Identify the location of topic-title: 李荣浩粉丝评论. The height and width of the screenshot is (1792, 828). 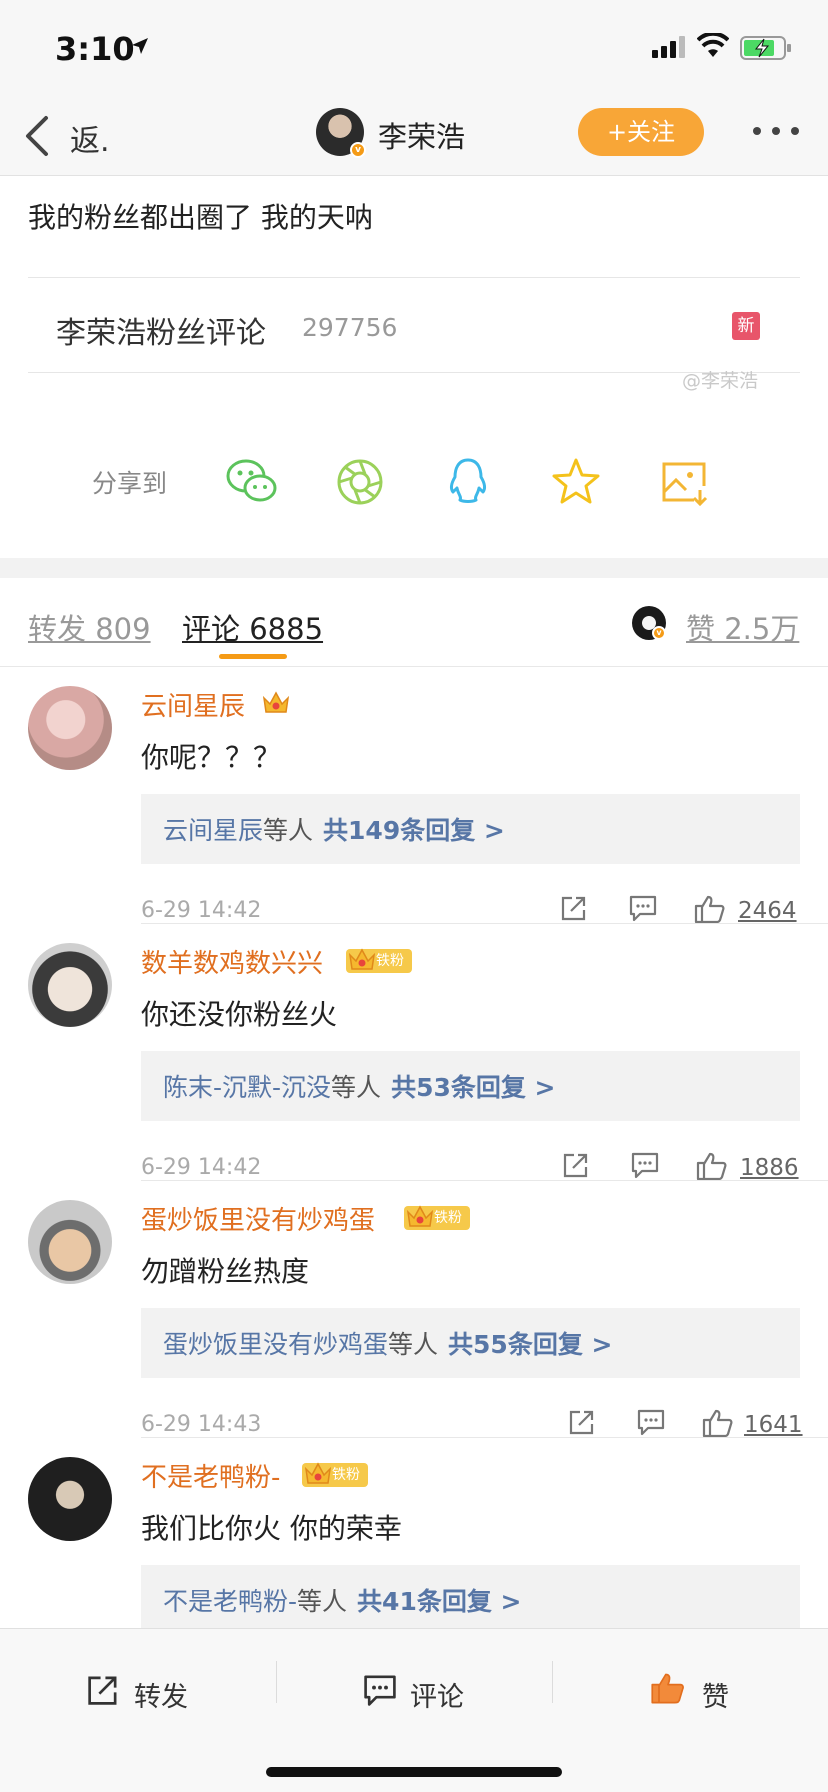
(161, 330).